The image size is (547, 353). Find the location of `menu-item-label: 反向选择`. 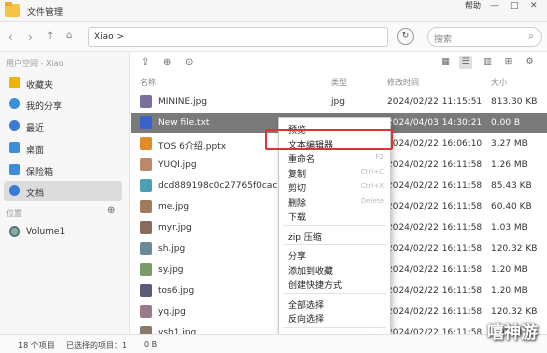

menu-item-label: 反向选择 is located at coordinates (306, 320).